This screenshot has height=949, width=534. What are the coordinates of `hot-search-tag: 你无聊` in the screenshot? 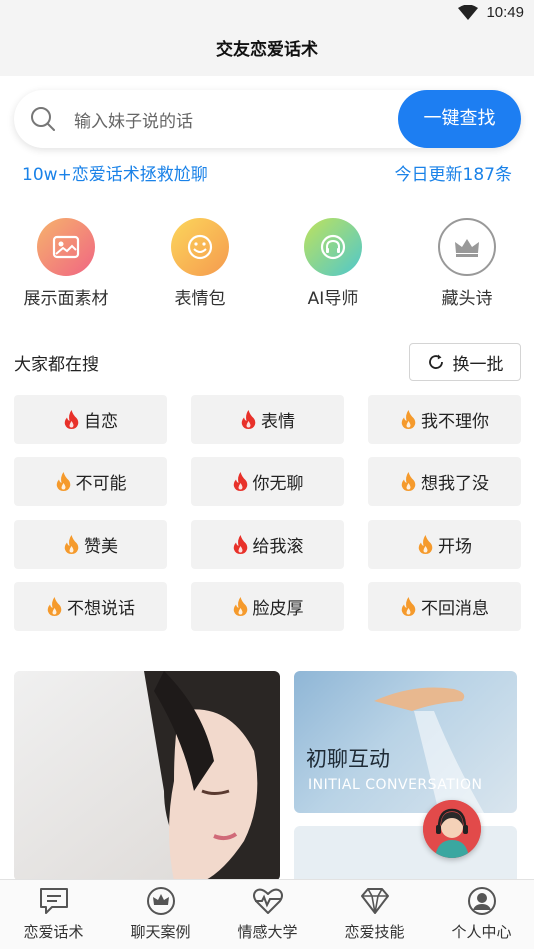 It's located at (267, 481).